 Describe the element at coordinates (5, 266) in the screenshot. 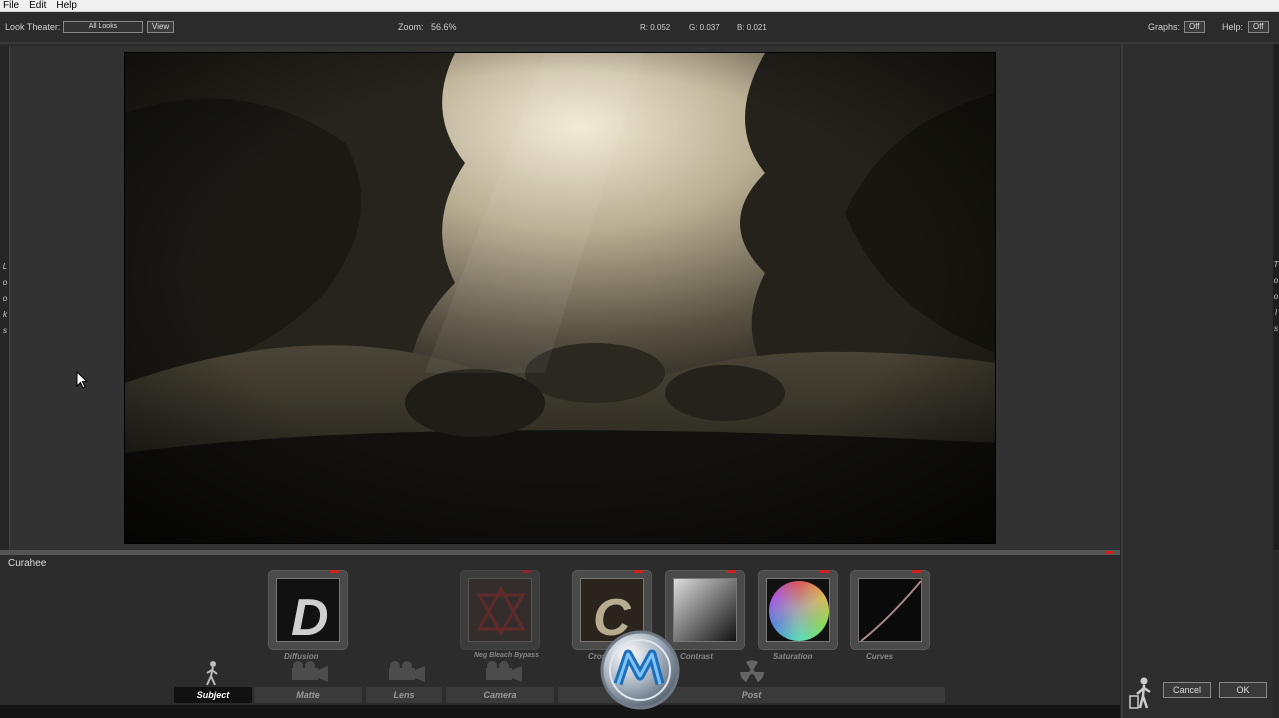

I see `looks-letter: L` at that location.